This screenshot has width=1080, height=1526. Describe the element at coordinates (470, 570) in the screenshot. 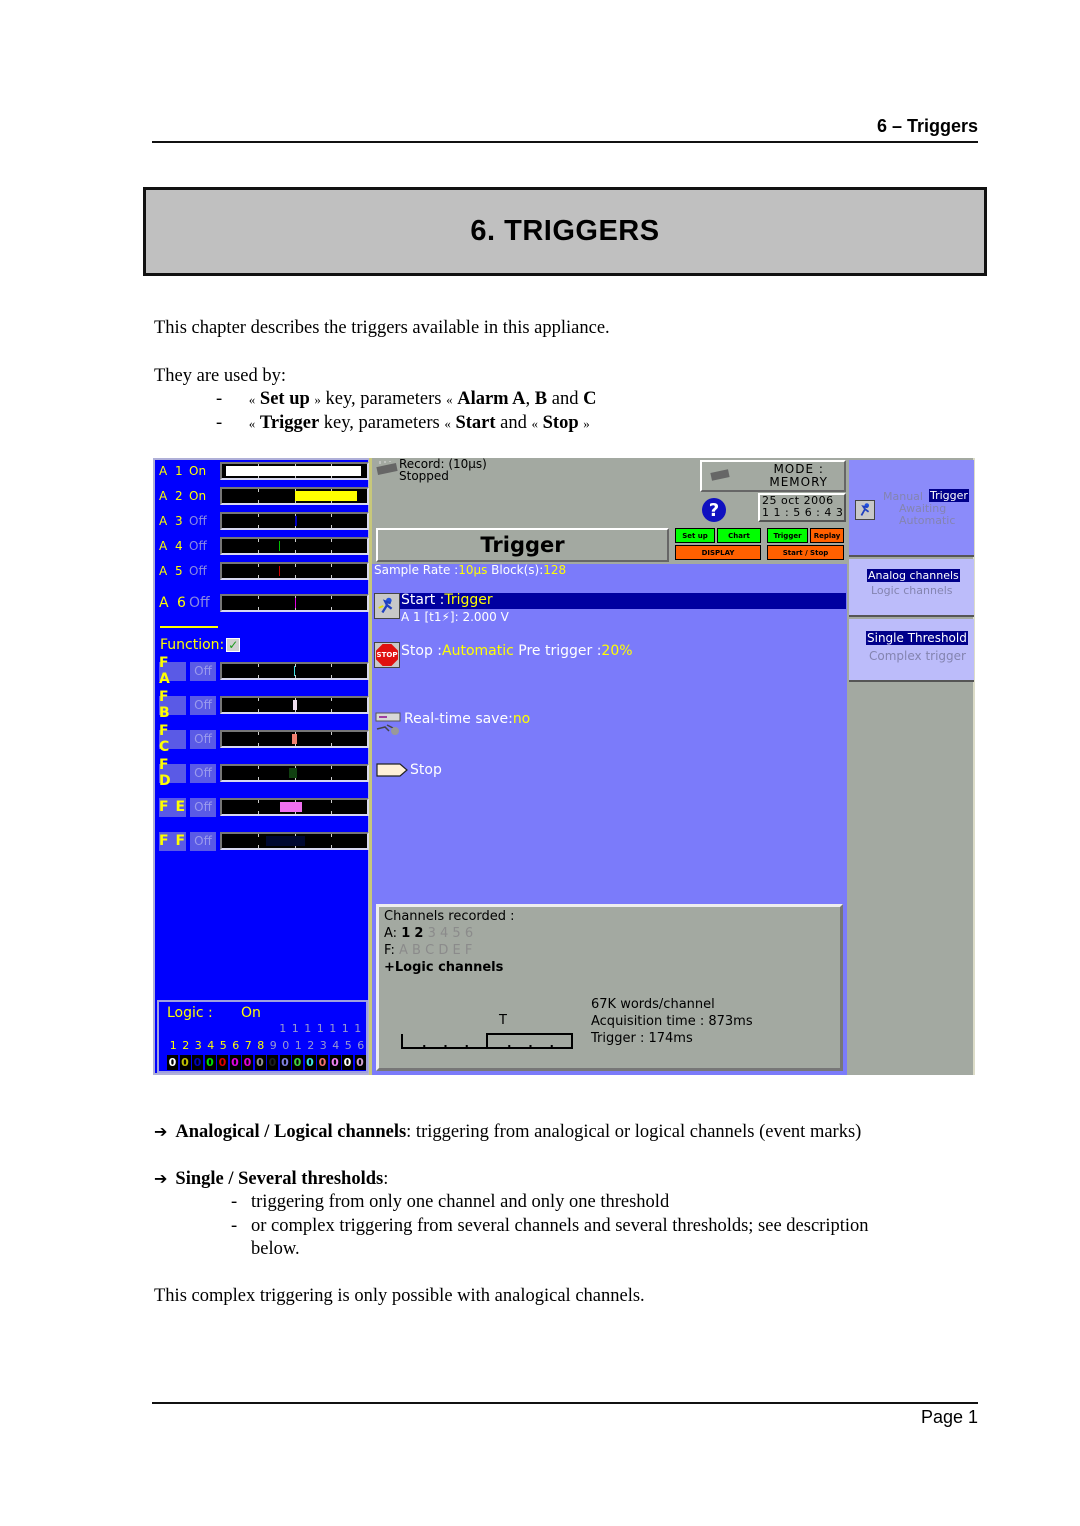

I see `sample-rate: Sample Rate :10µs Block(s):128` at that location.